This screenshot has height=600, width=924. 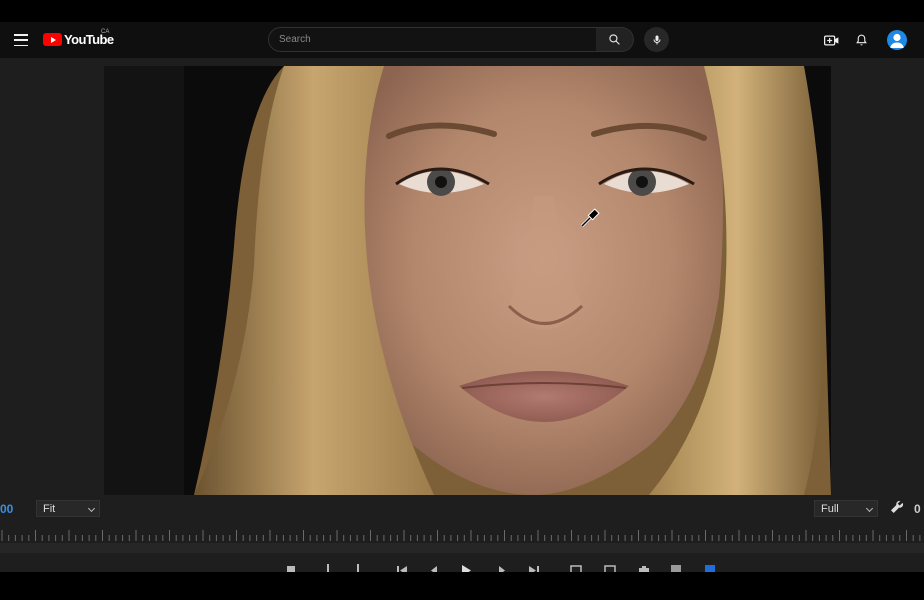 I want to click on playback-resolution-select: Full, so click(x=846, y=508).